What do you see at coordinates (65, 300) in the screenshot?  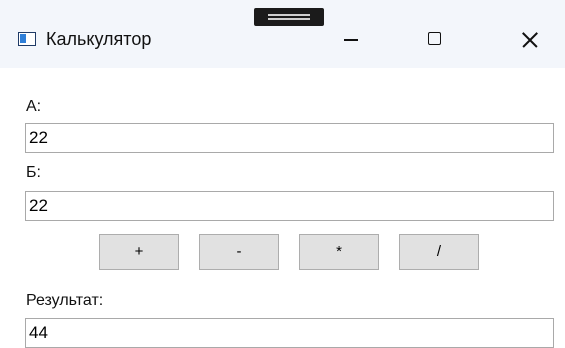 I see `result-label: Результат:` at bounding box center [65, 300].